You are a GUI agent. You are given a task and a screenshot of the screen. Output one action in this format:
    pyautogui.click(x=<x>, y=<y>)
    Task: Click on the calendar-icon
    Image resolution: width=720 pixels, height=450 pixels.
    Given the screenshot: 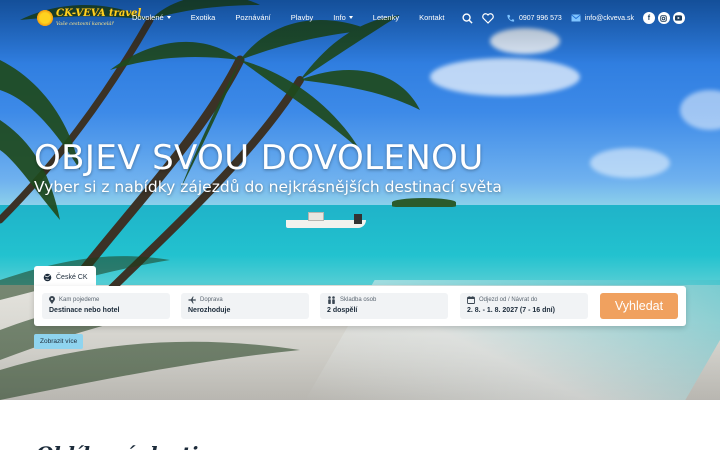 What is the action you would take?
    pyautogui.click(x=471, y=300)
    